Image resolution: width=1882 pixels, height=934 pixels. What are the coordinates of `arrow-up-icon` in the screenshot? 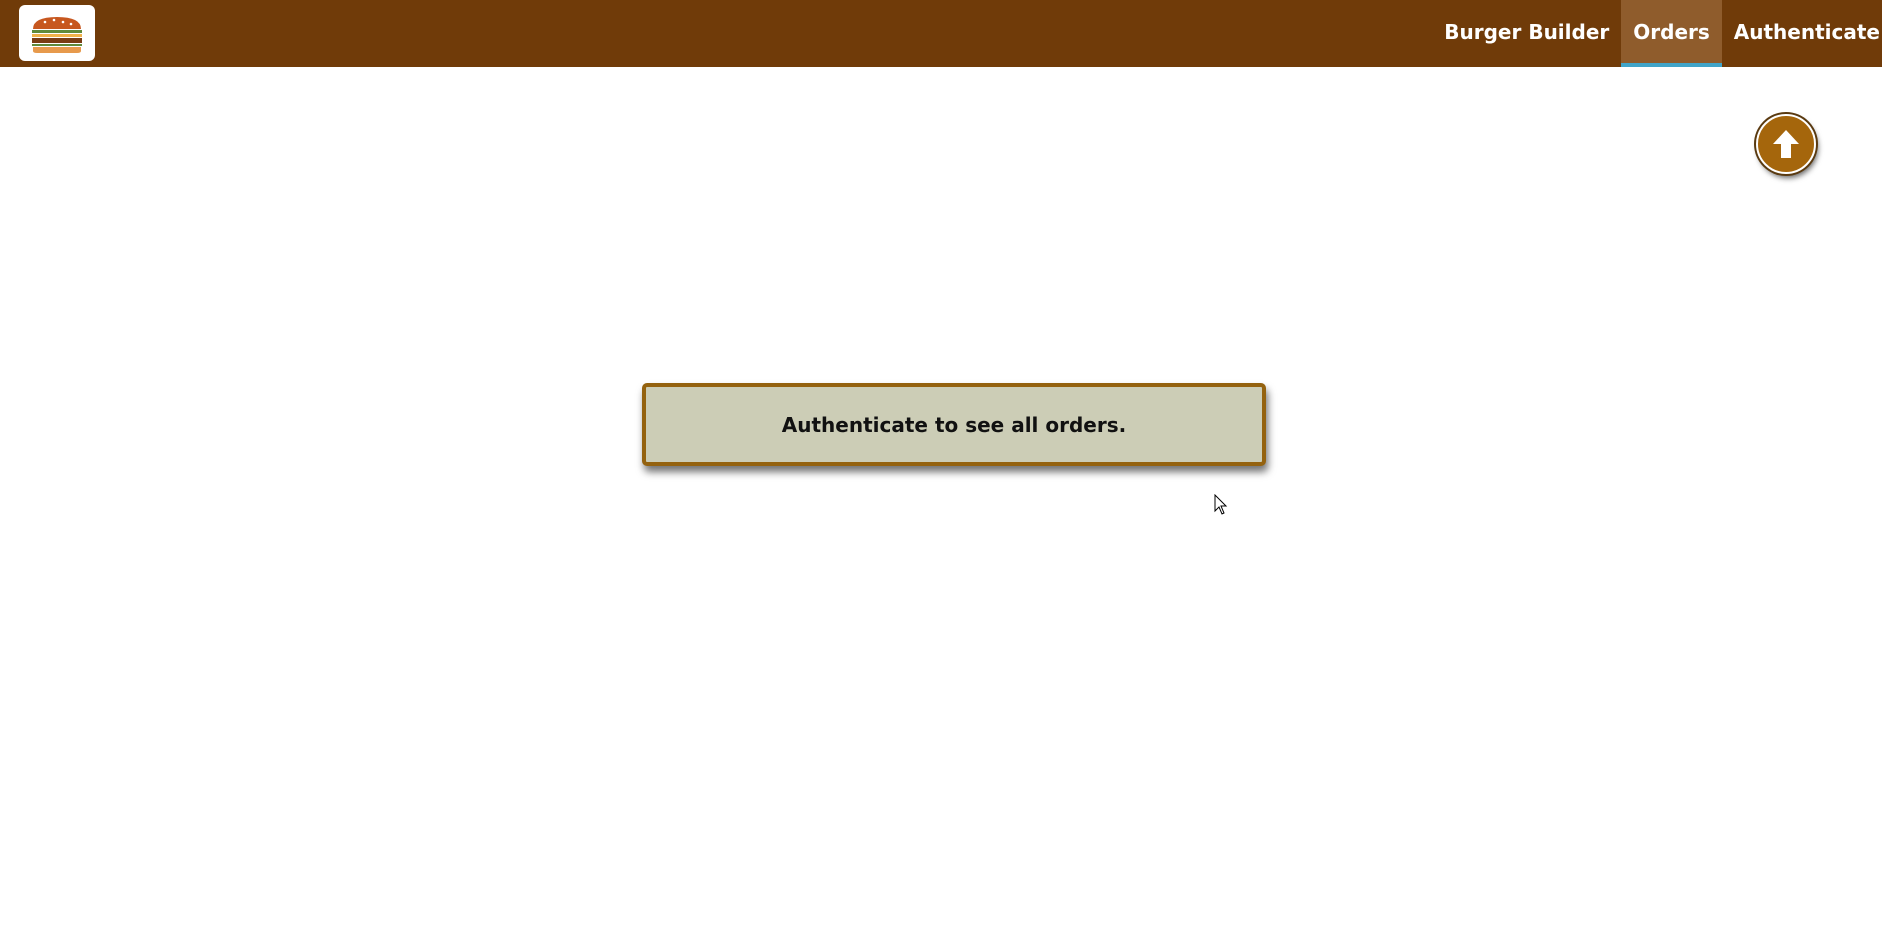 It's located at (1786, 144).